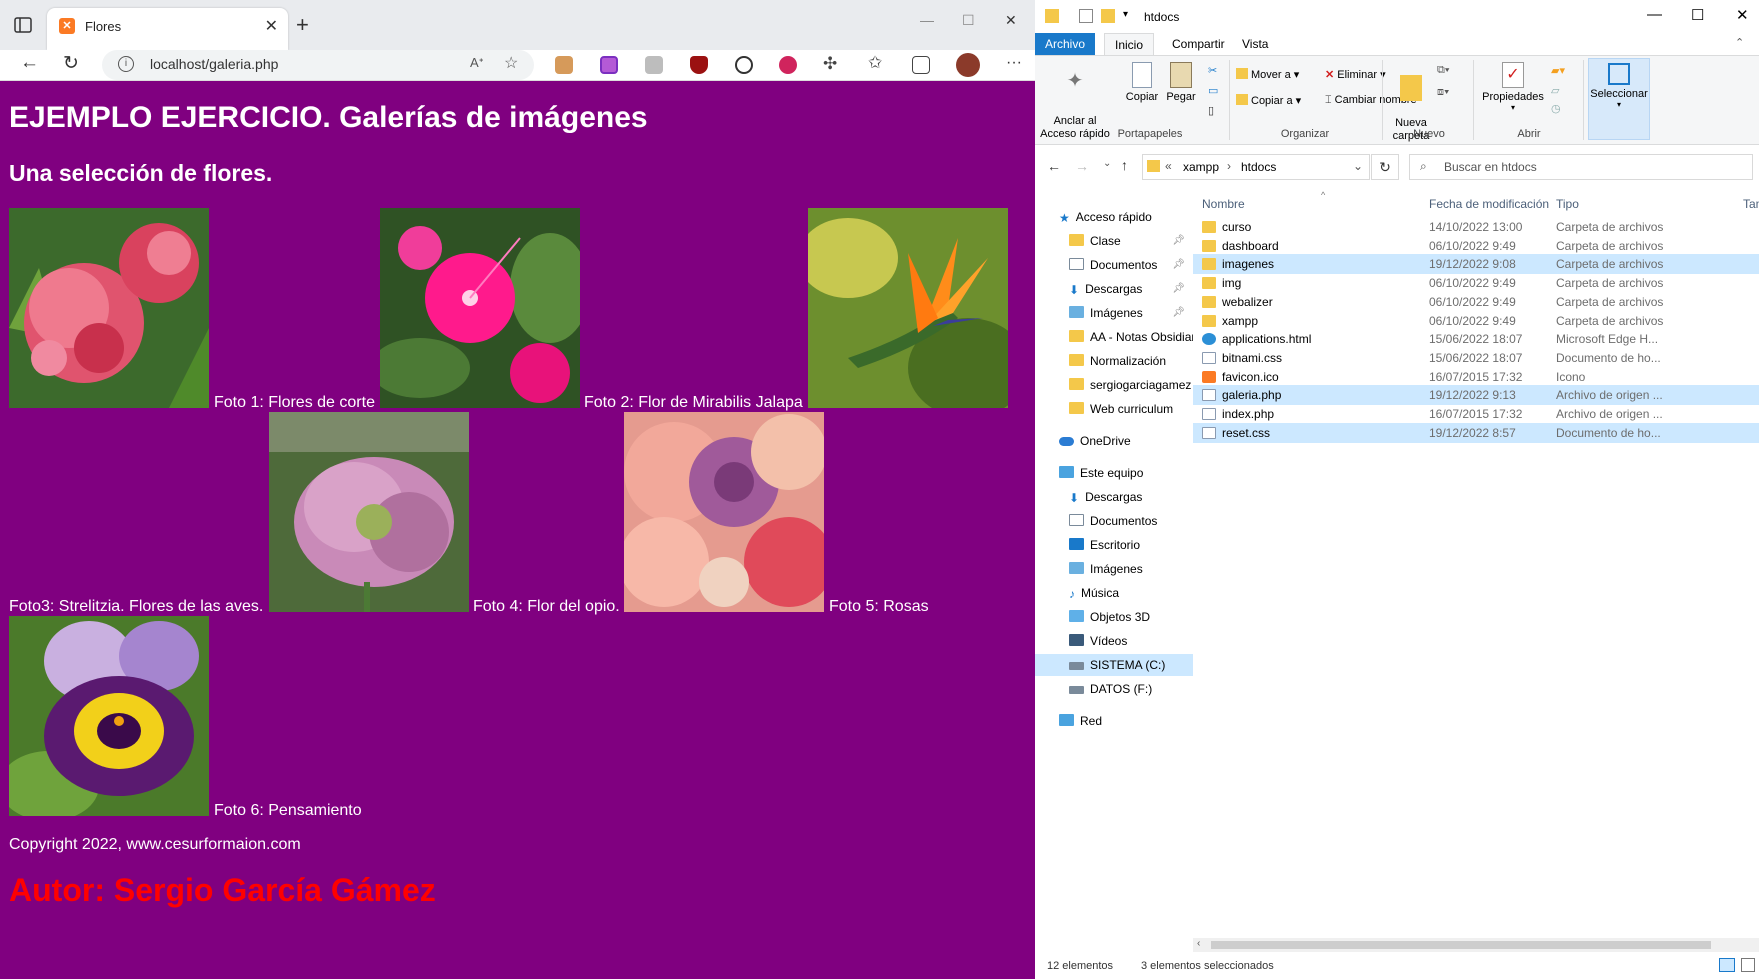 The height and width of the screenshot is (979, 1759). Describe the element at coordinates (1727, 965) in the screenshot. I see `details-view-icon` at that location.